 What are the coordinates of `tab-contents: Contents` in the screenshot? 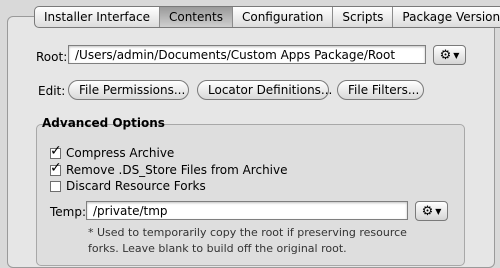 It's located at (196, 17).